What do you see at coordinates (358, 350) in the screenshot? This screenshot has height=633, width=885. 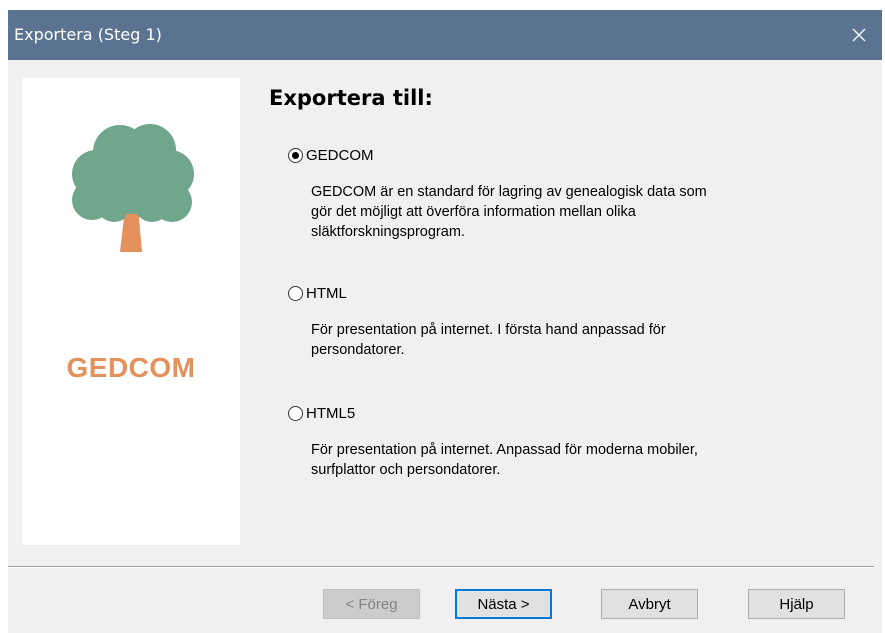 I see `description-line: persondatorer.` at bounding box center [358, 350].